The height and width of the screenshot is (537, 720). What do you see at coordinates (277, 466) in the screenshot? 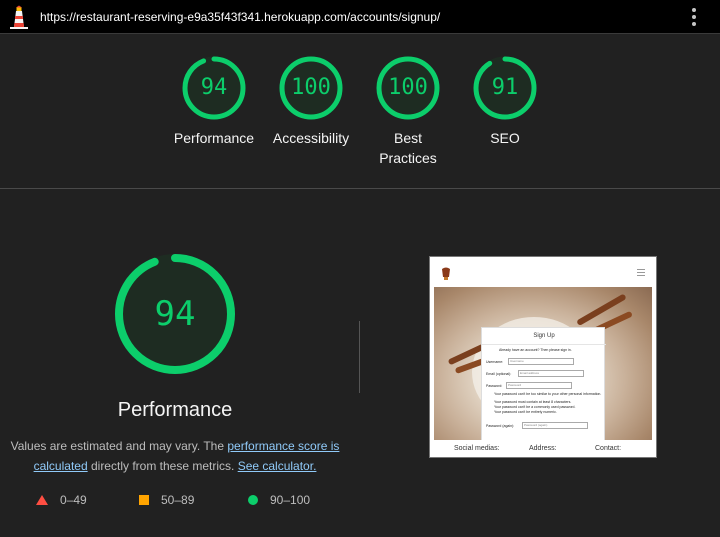
I see `see-calculator-link: See calculator.` at bounding box center [277, 466].